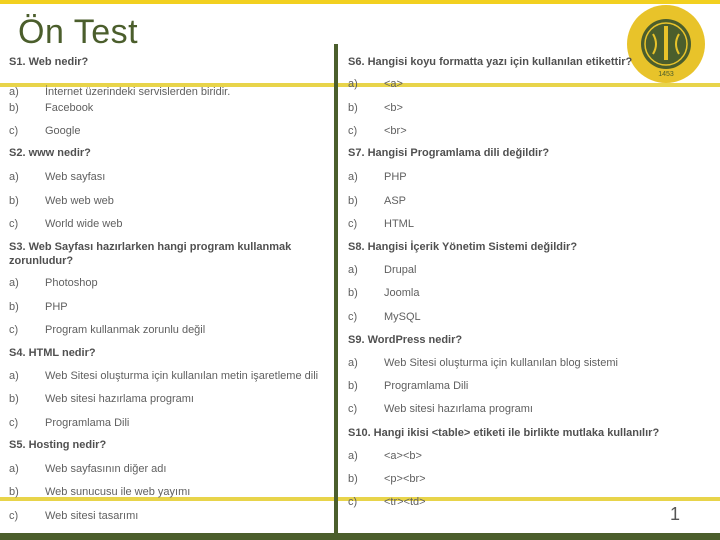  Describe the element at coordinates (360, 536) in the screenshot. I see `bottom-accent-bar` at that location.